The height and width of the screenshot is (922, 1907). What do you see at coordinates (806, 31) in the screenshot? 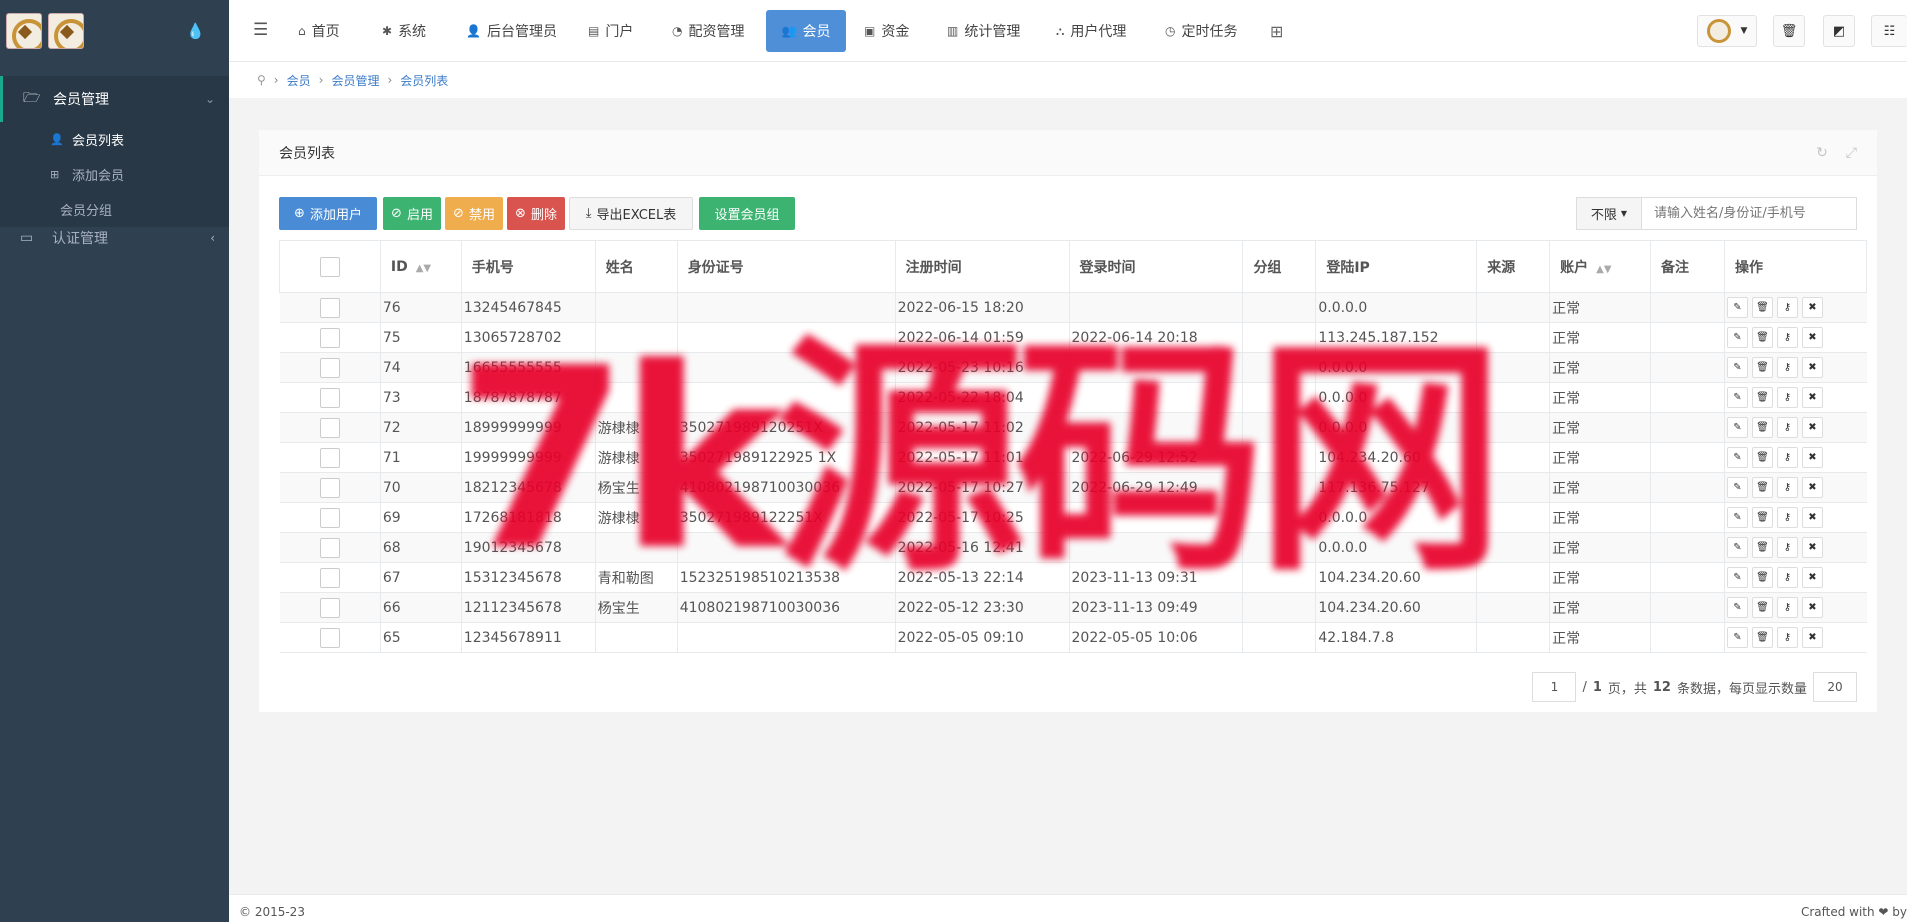
I see `topnav-members: 👥 会员` at bounding box center [806, 31].